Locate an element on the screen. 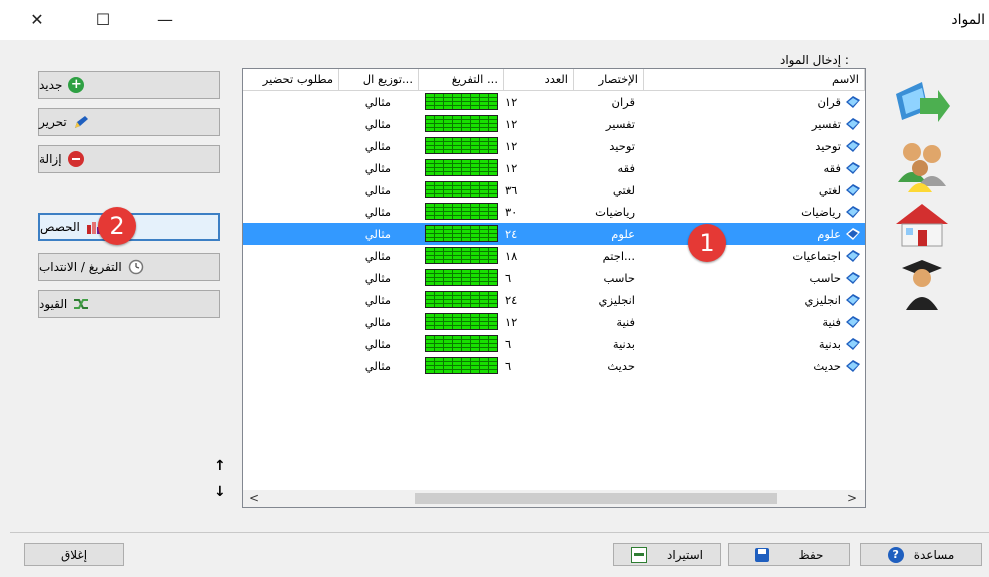 The width and height of the screenshot is (989, 577). allocation-button-label: التفريغ / الانتداب is located at coordinates (80, 267).